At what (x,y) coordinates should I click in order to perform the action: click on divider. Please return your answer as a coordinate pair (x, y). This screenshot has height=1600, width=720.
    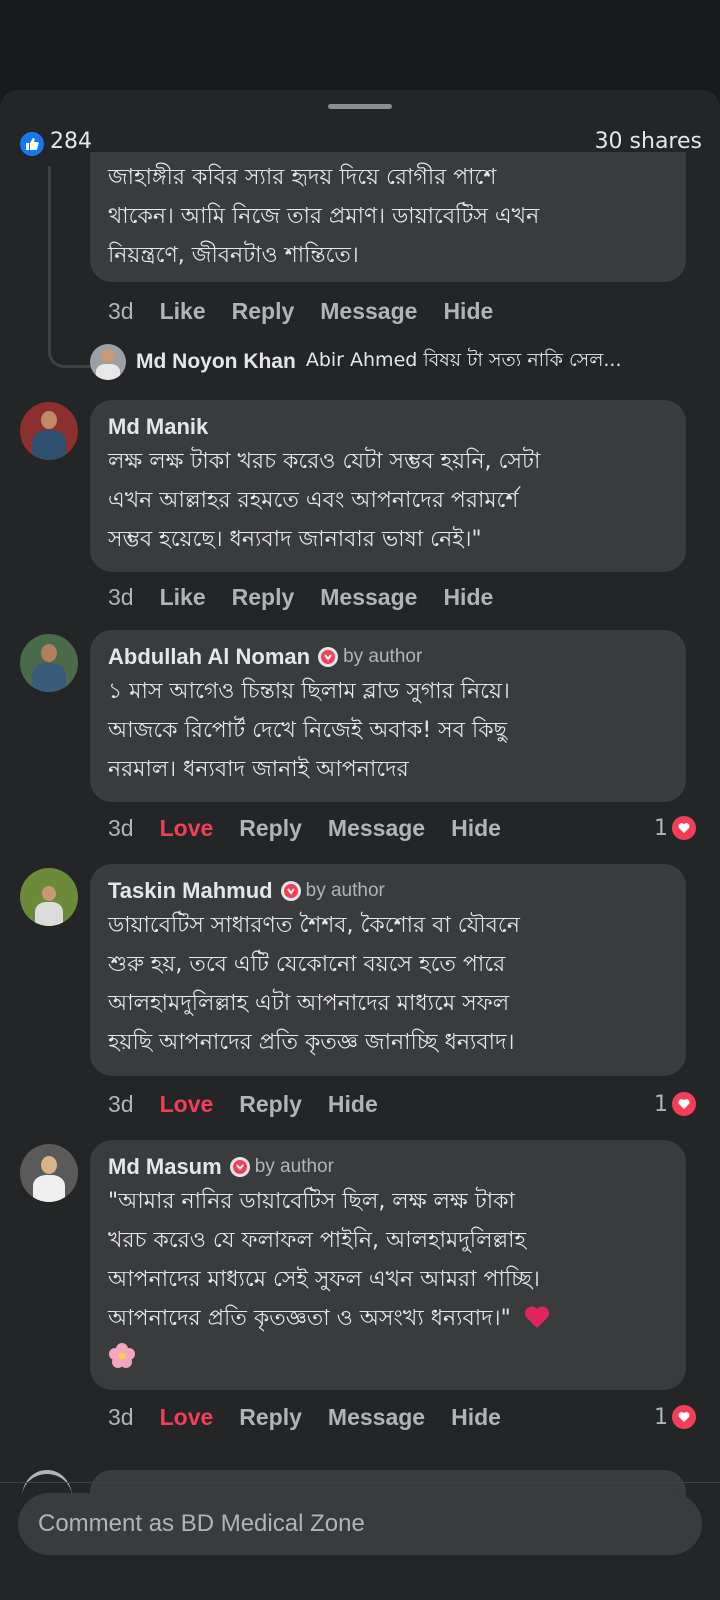
    Looking at the image, I should click on (360, 1482).